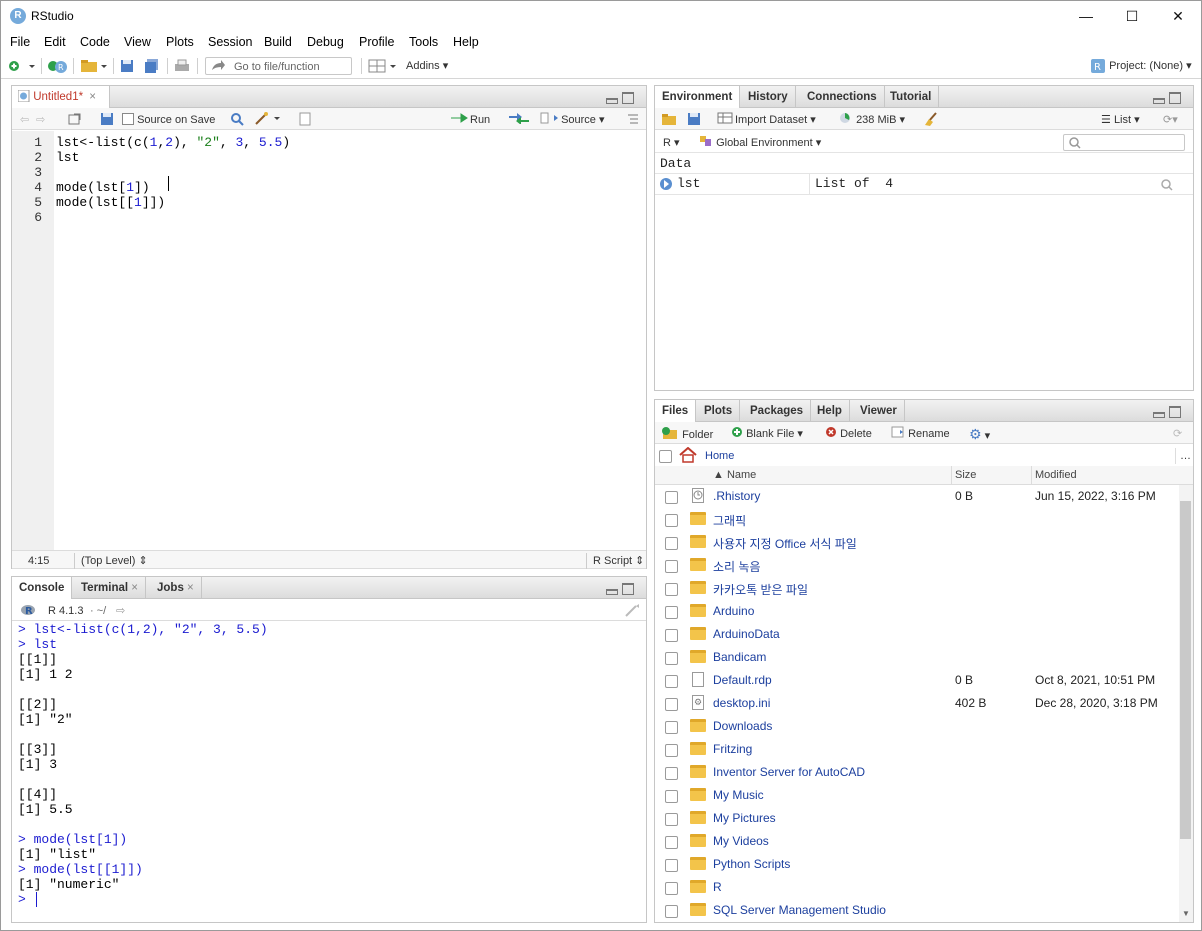 Image resolution: width=1202 pixels, height=931 pixels. What do you see at coordinates (180, 42) in the screenshot?
I see `menu-plots: Plots` at bounding box center [180, 42].